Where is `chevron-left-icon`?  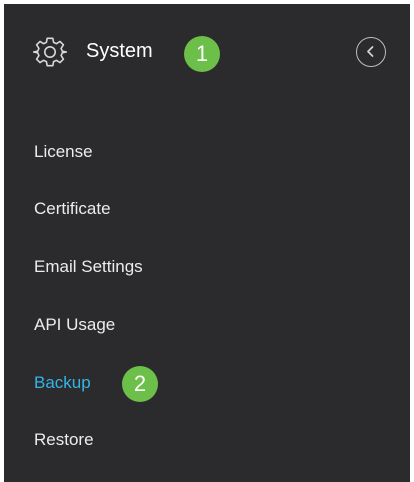 chevron-left-icon is located at coordinates (370, 51).